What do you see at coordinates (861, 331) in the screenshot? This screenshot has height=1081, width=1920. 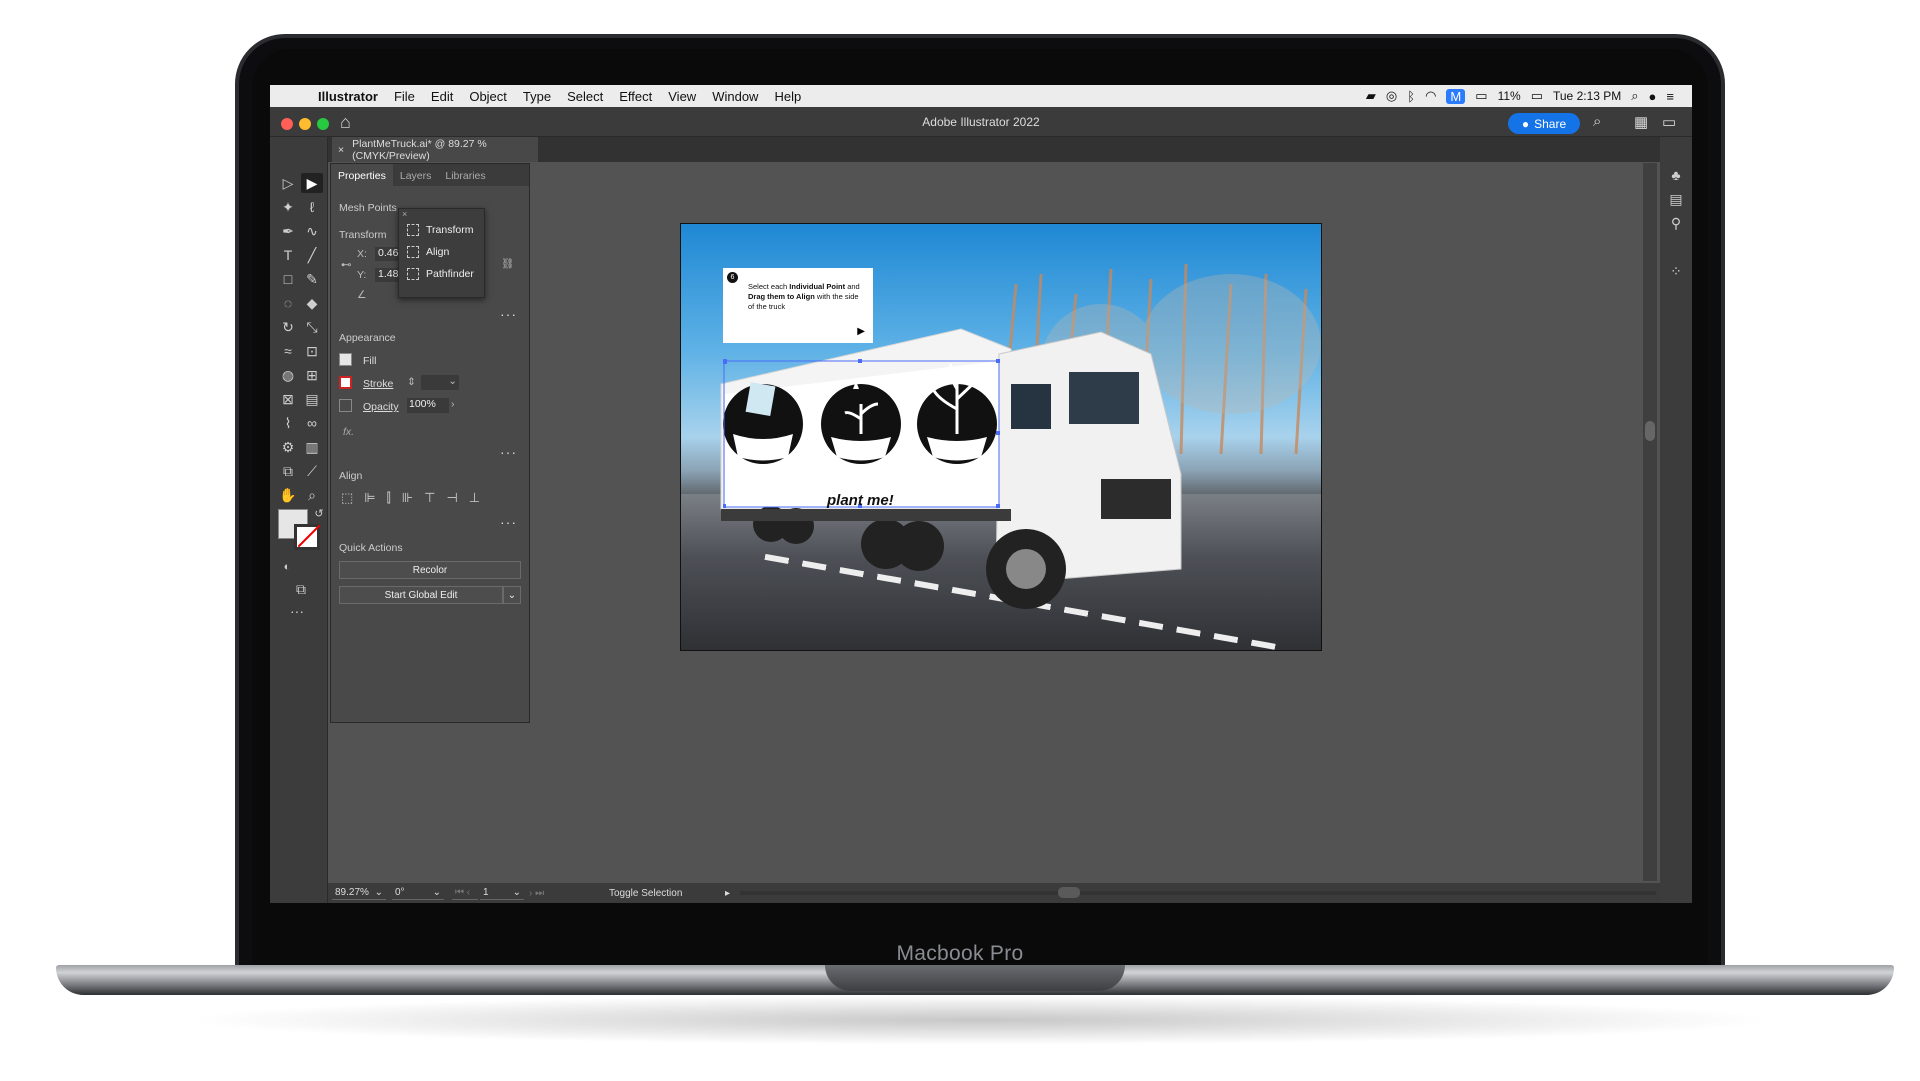 I see `play-icon: ▶` at bounding box center [861, 331].